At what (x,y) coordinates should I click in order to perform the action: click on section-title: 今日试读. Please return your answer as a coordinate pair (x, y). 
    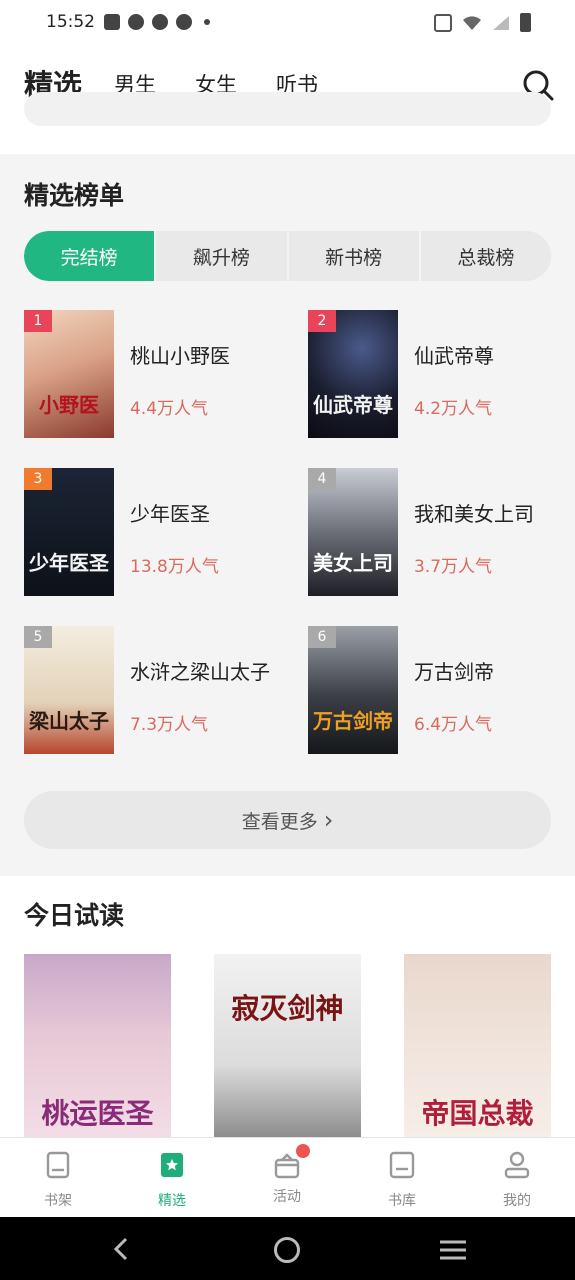
    Looking at the image, I should click on (74, 915).